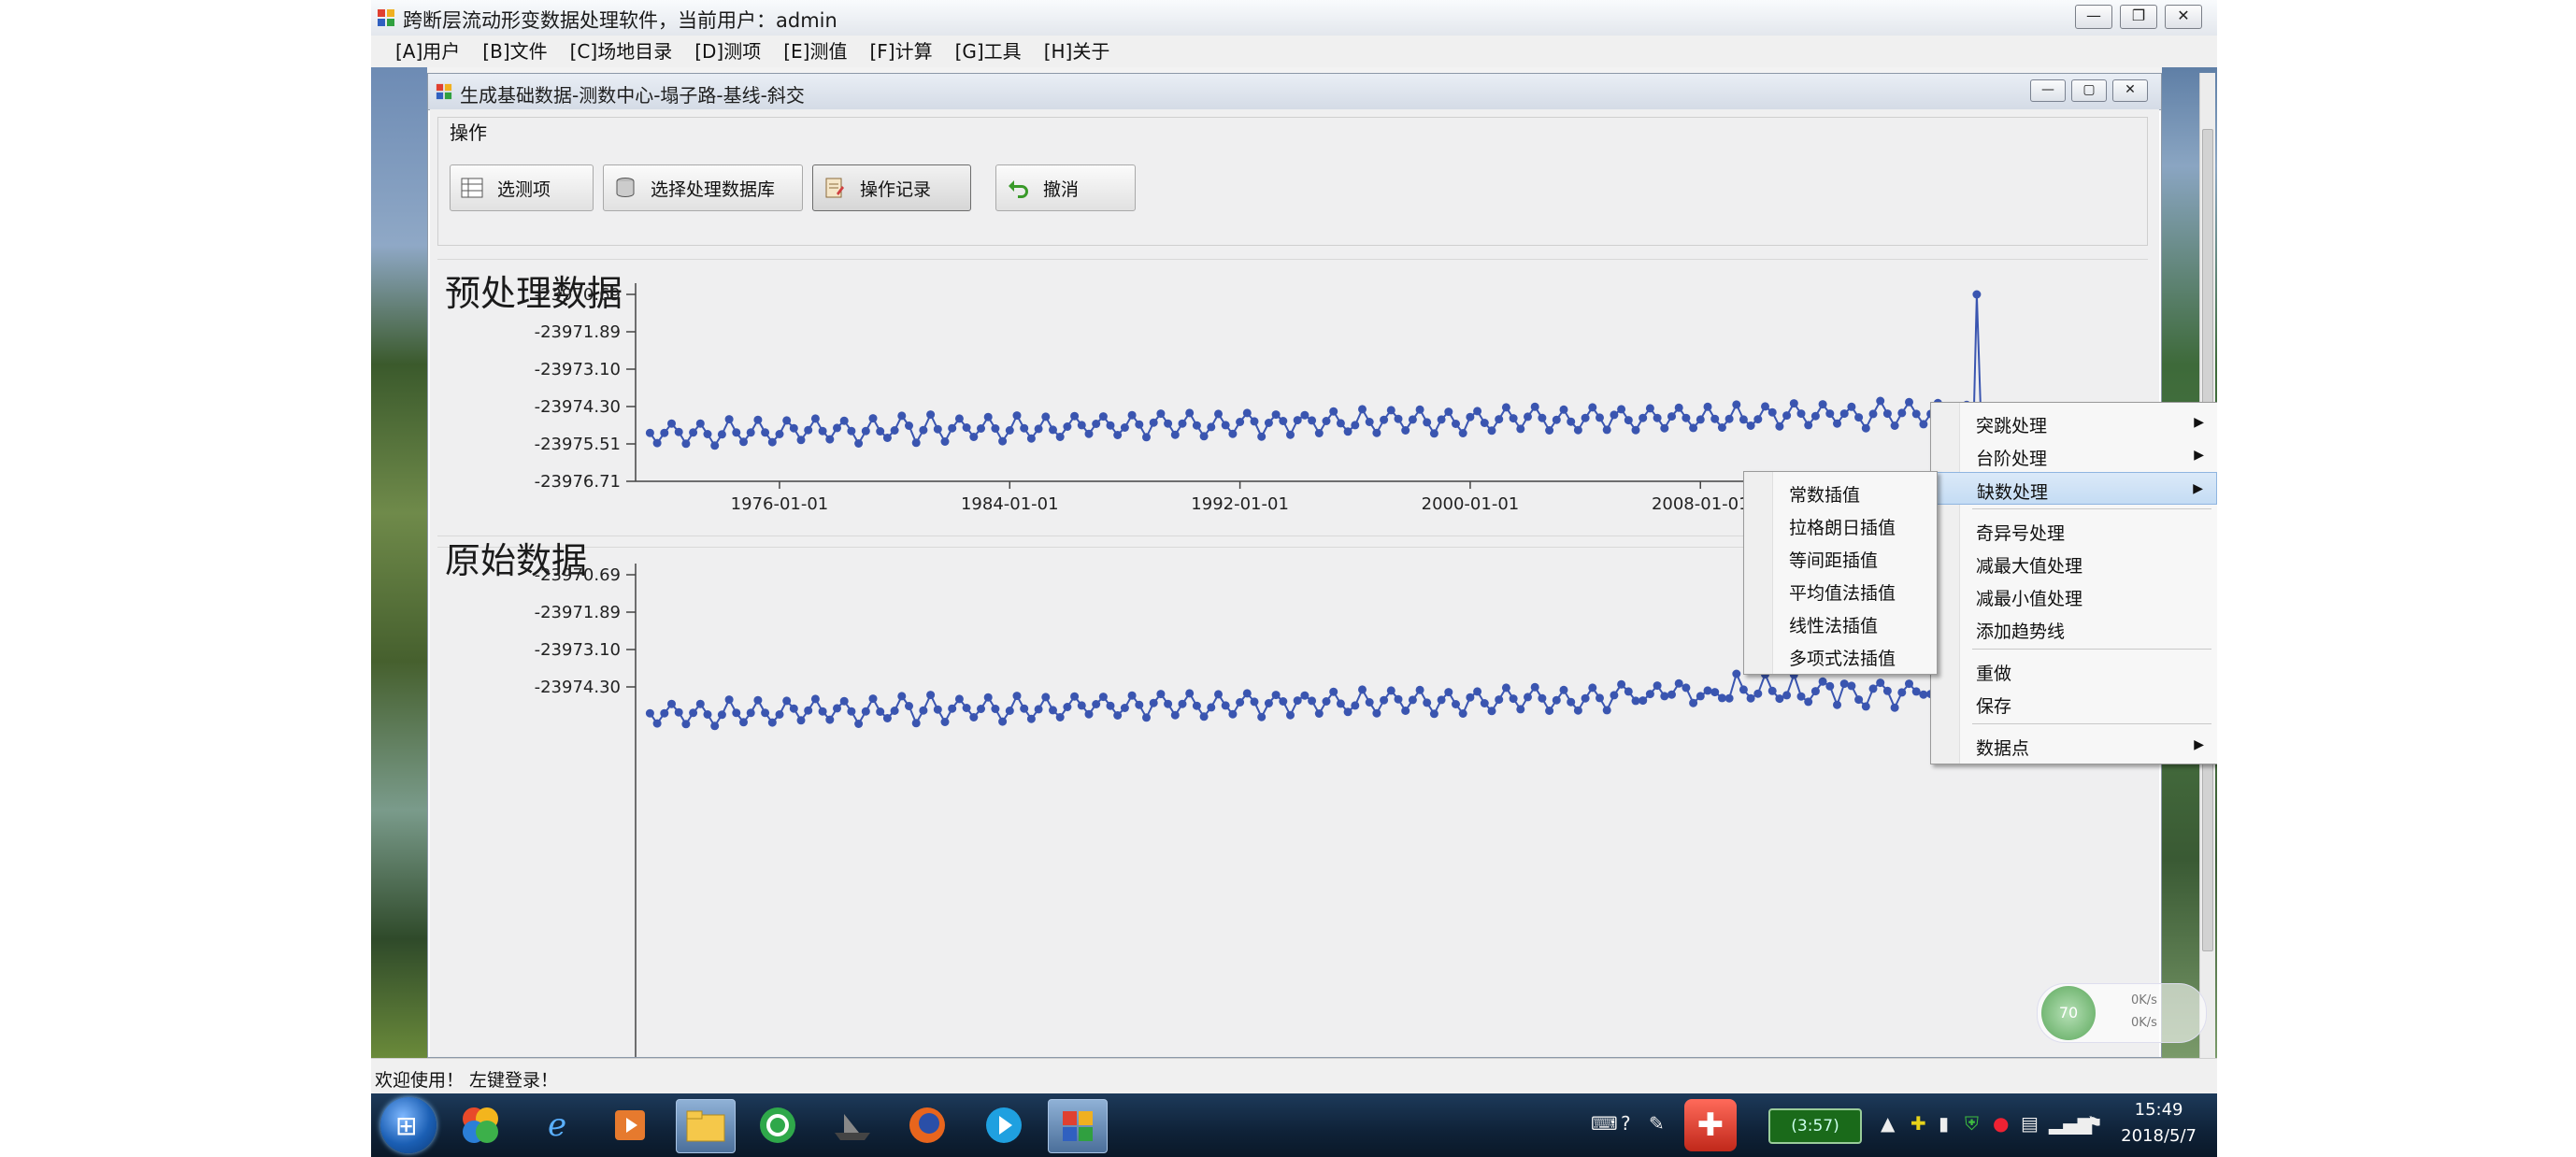 This screenshot has height=1157, width=2576. What do you see at coordinates (2074, 563) in the screenshot?
I see `context-menu-item: 减最大值处理` at bounding box center [2074, 563].